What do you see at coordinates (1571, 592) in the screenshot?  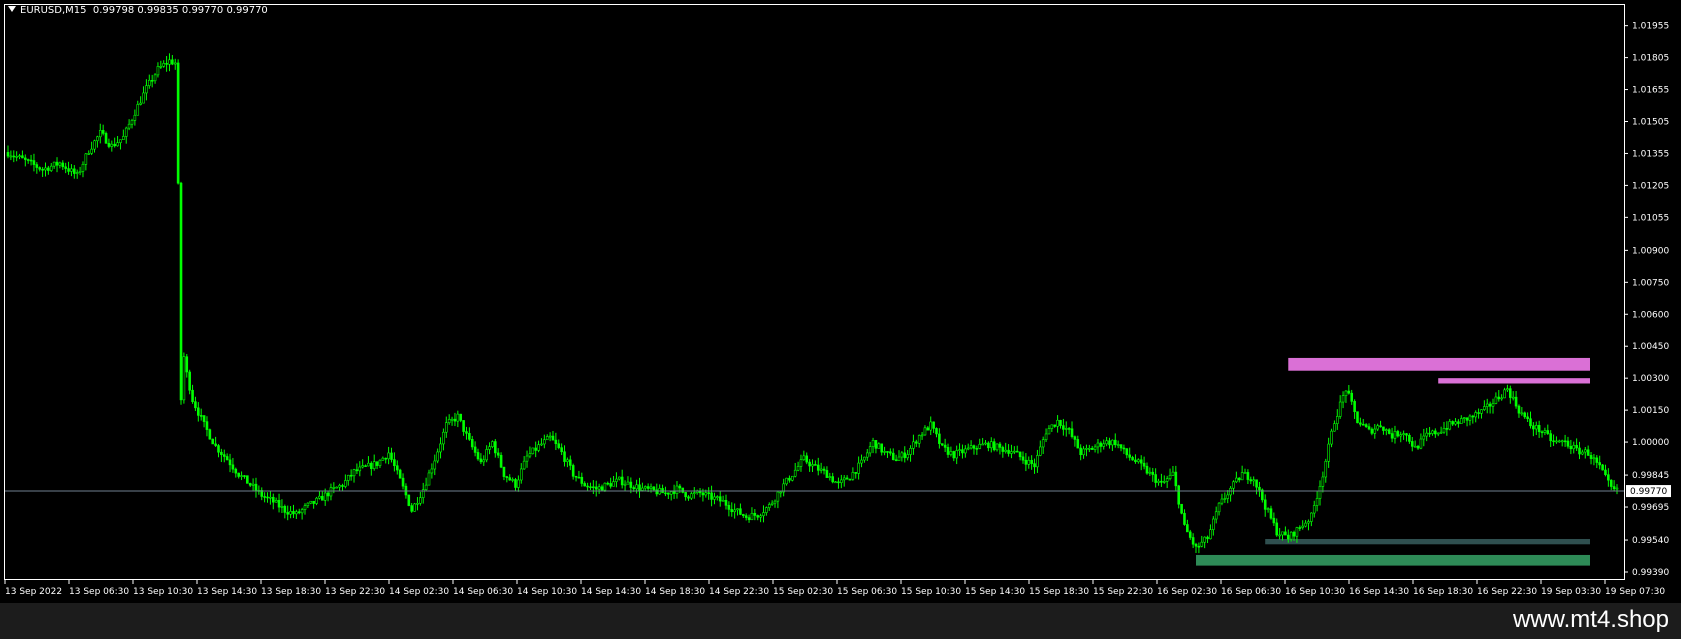 I see `x-tick-label: 19 Sep 03:30` at bounding box center [1571, 592].